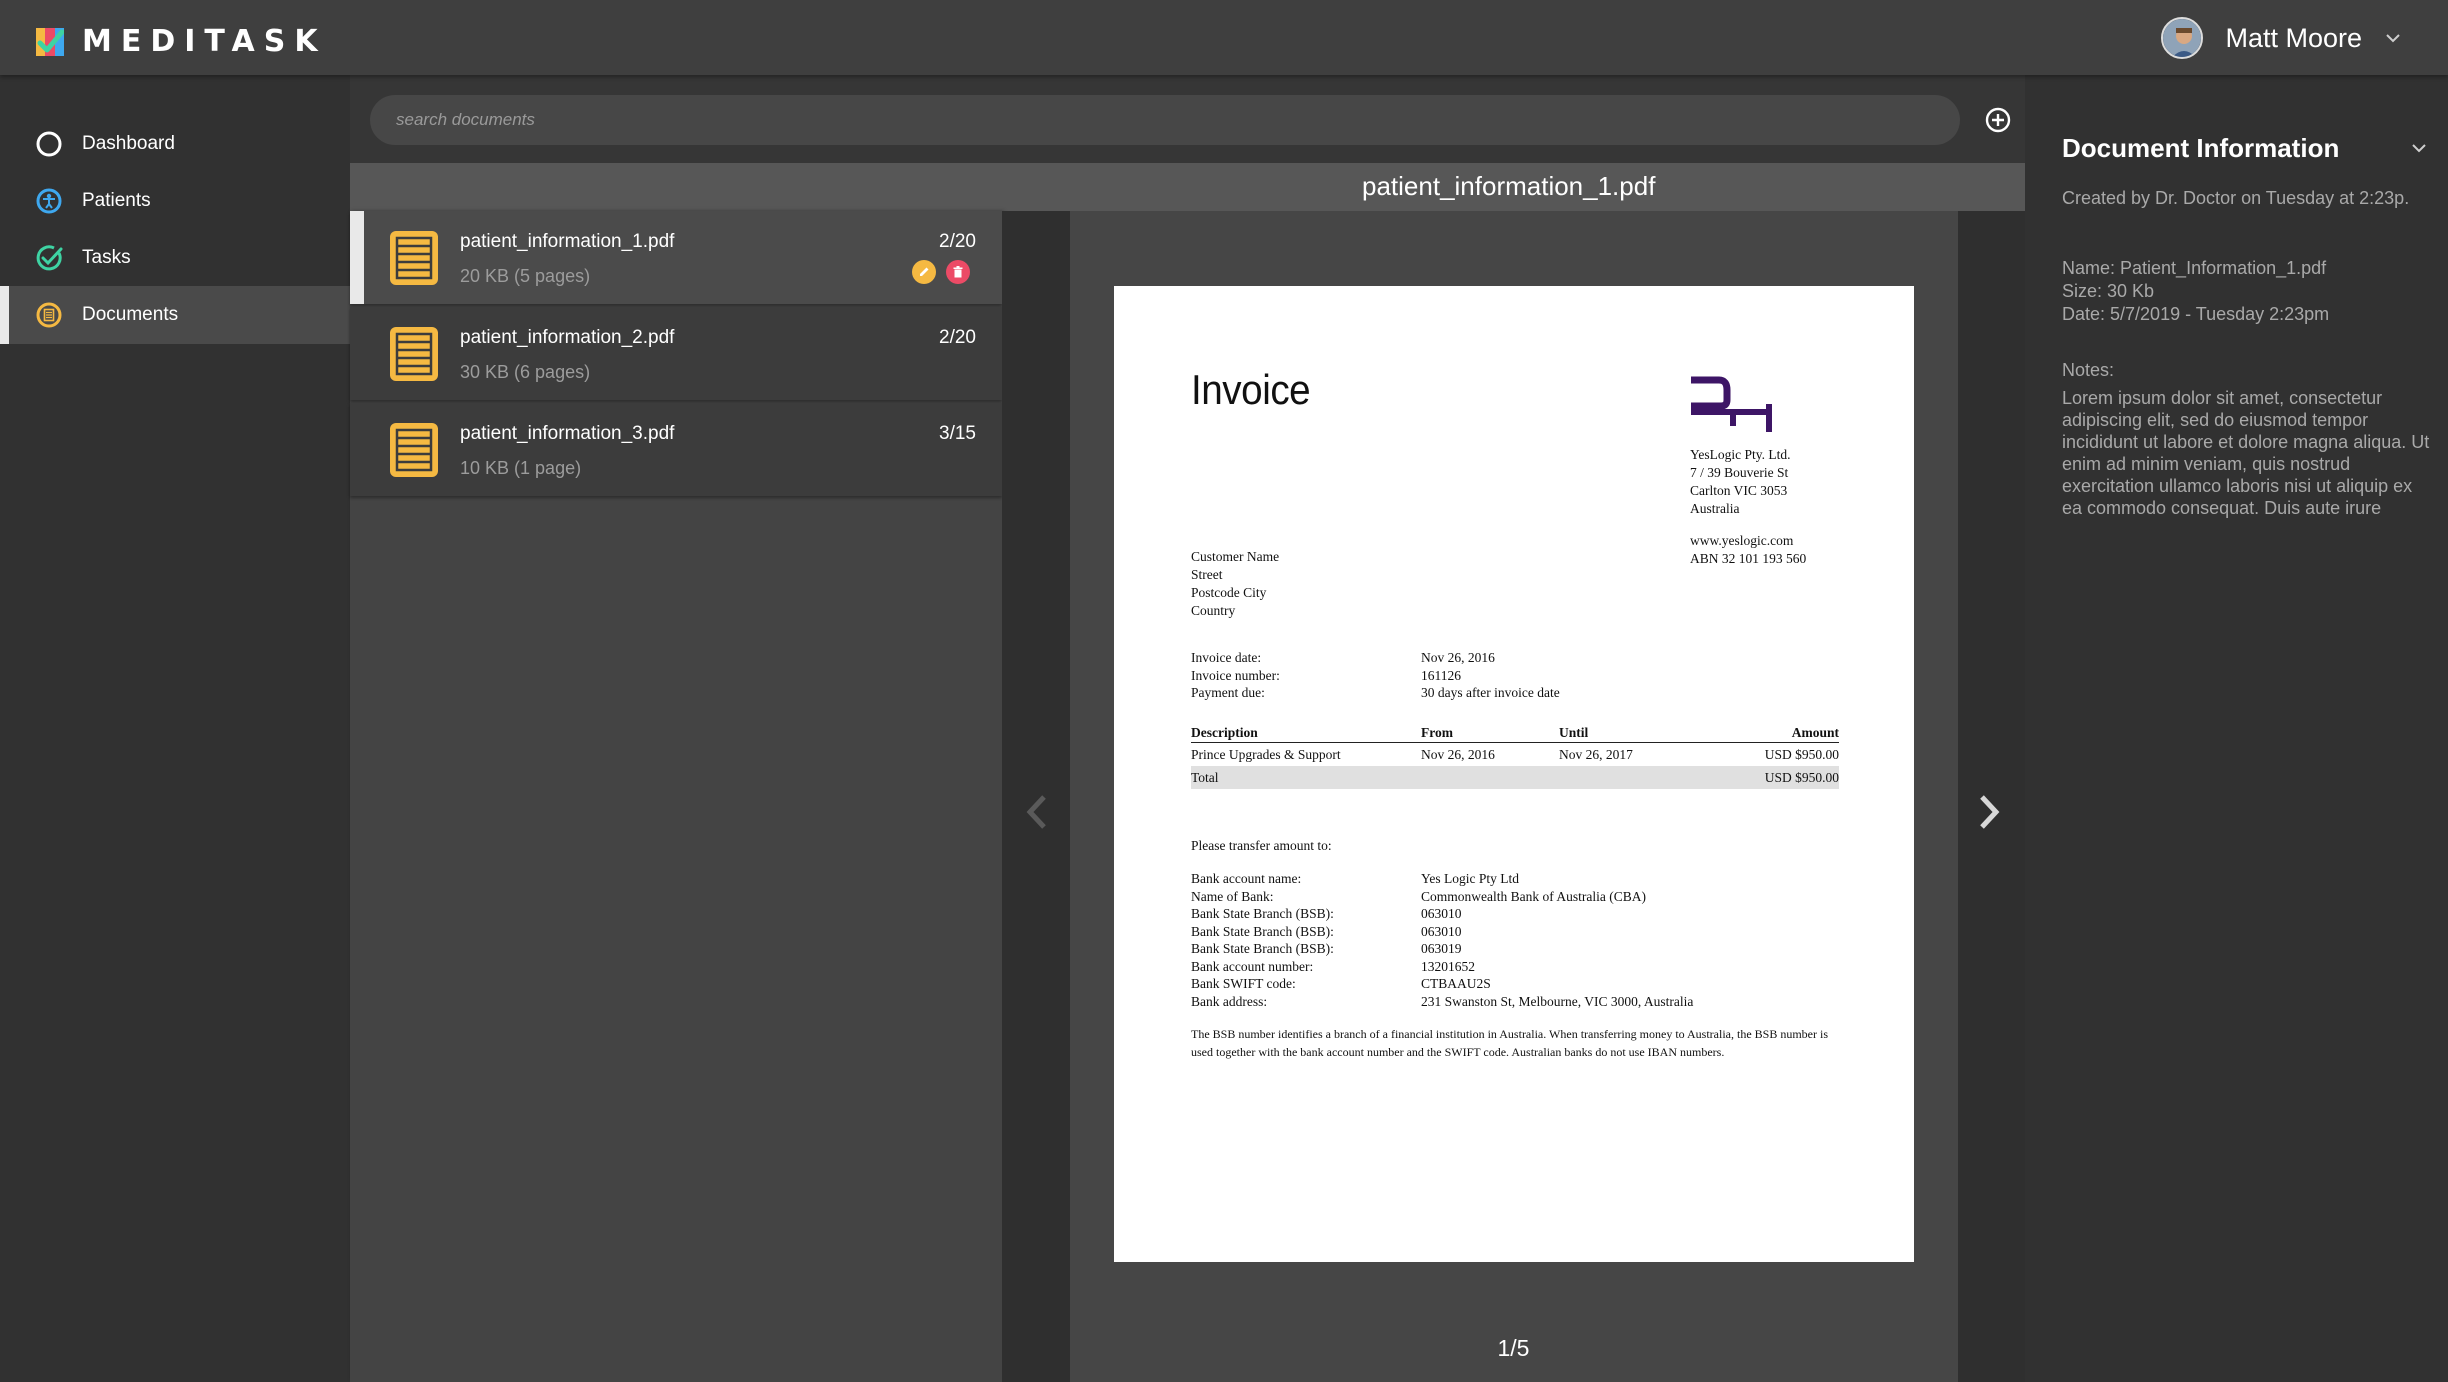  I want to click on column-header: Amount, so click(1815, 732).